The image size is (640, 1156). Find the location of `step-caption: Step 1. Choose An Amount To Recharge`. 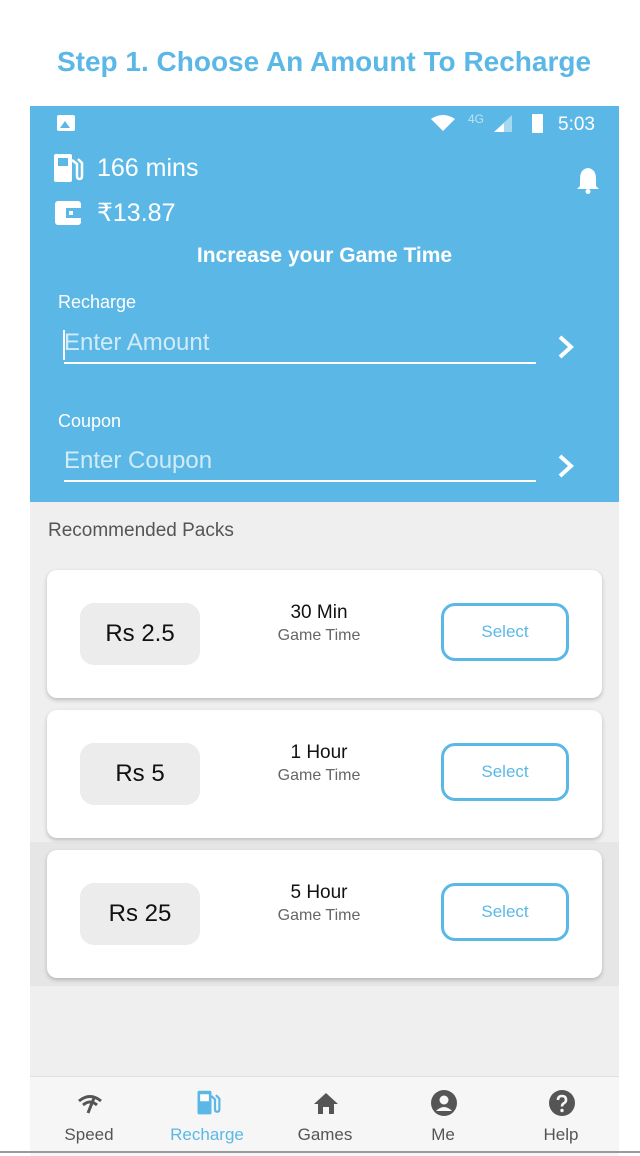

step-caption: Step 1. Choose An Amount To Recharge is located at coordinates (324, 61).